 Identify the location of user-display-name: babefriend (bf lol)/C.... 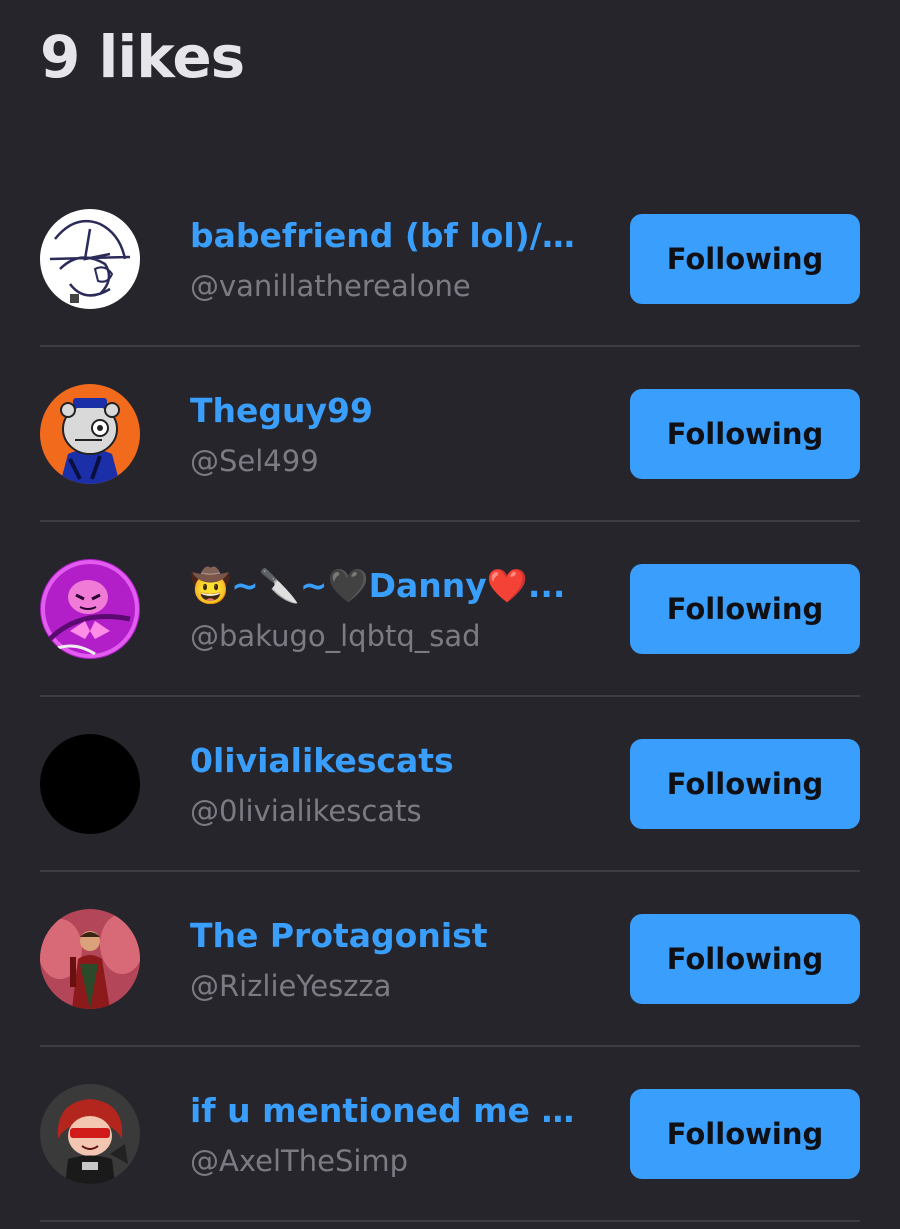
(387, 236).